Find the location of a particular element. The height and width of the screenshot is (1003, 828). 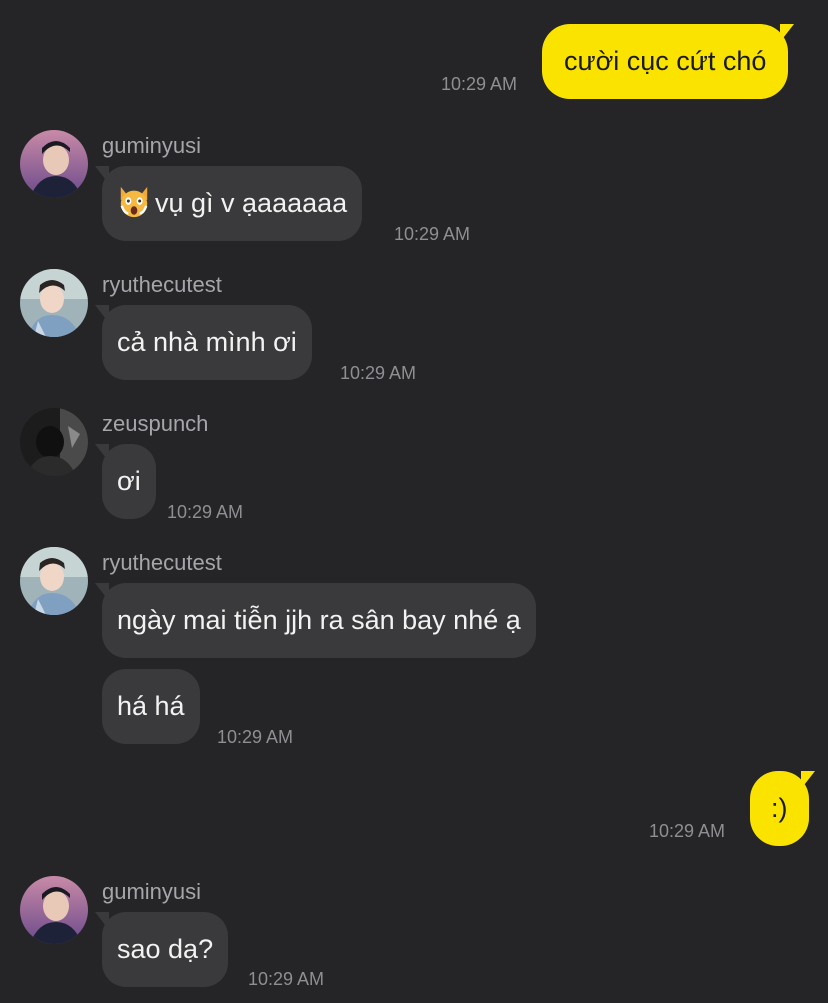

message-text: ơi is located at coordinates (129, 481).